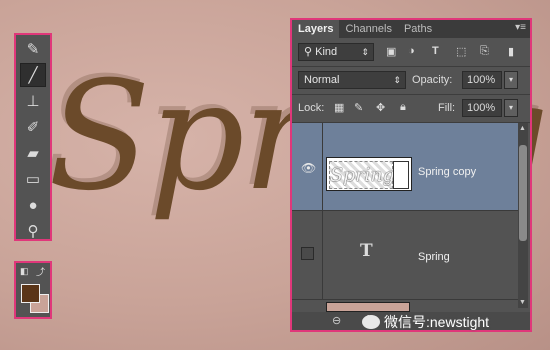 This screenshot has width=550, height=350. Describe the element at coordinates (411, 81) in the screenshot. I see `blend-row: Normal ⇕ Opacity: 100% ▾` at that location.